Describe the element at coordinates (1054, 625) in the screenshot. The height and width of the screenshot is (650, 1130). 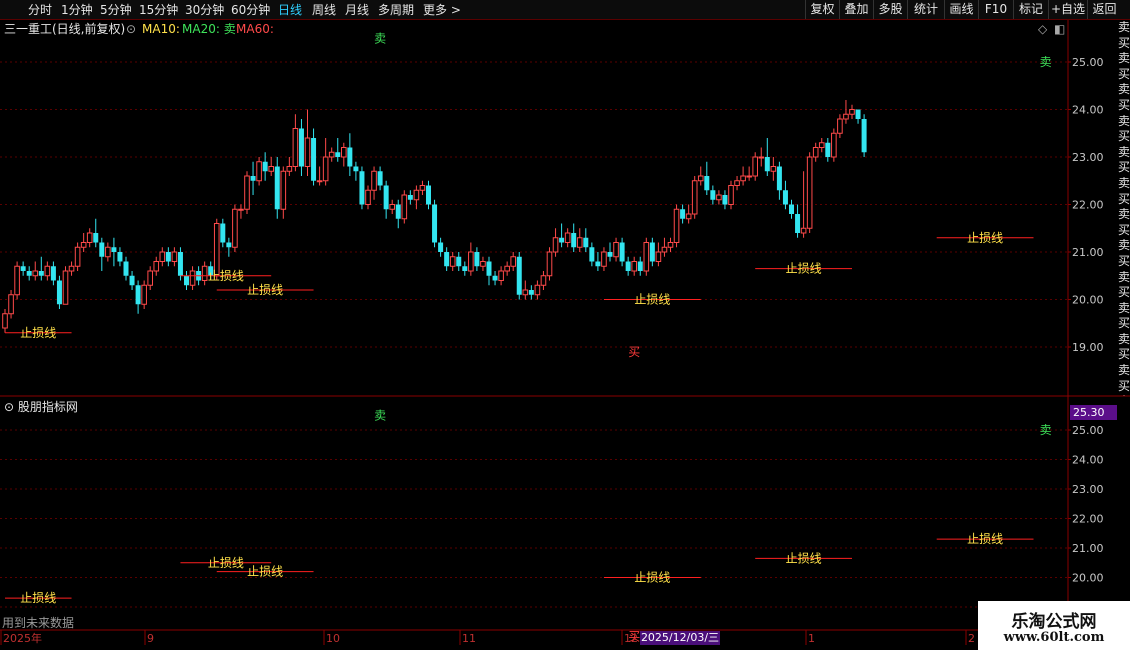
I see `site-watermark: 乐淘公式网 www.60lt.com` at that location.